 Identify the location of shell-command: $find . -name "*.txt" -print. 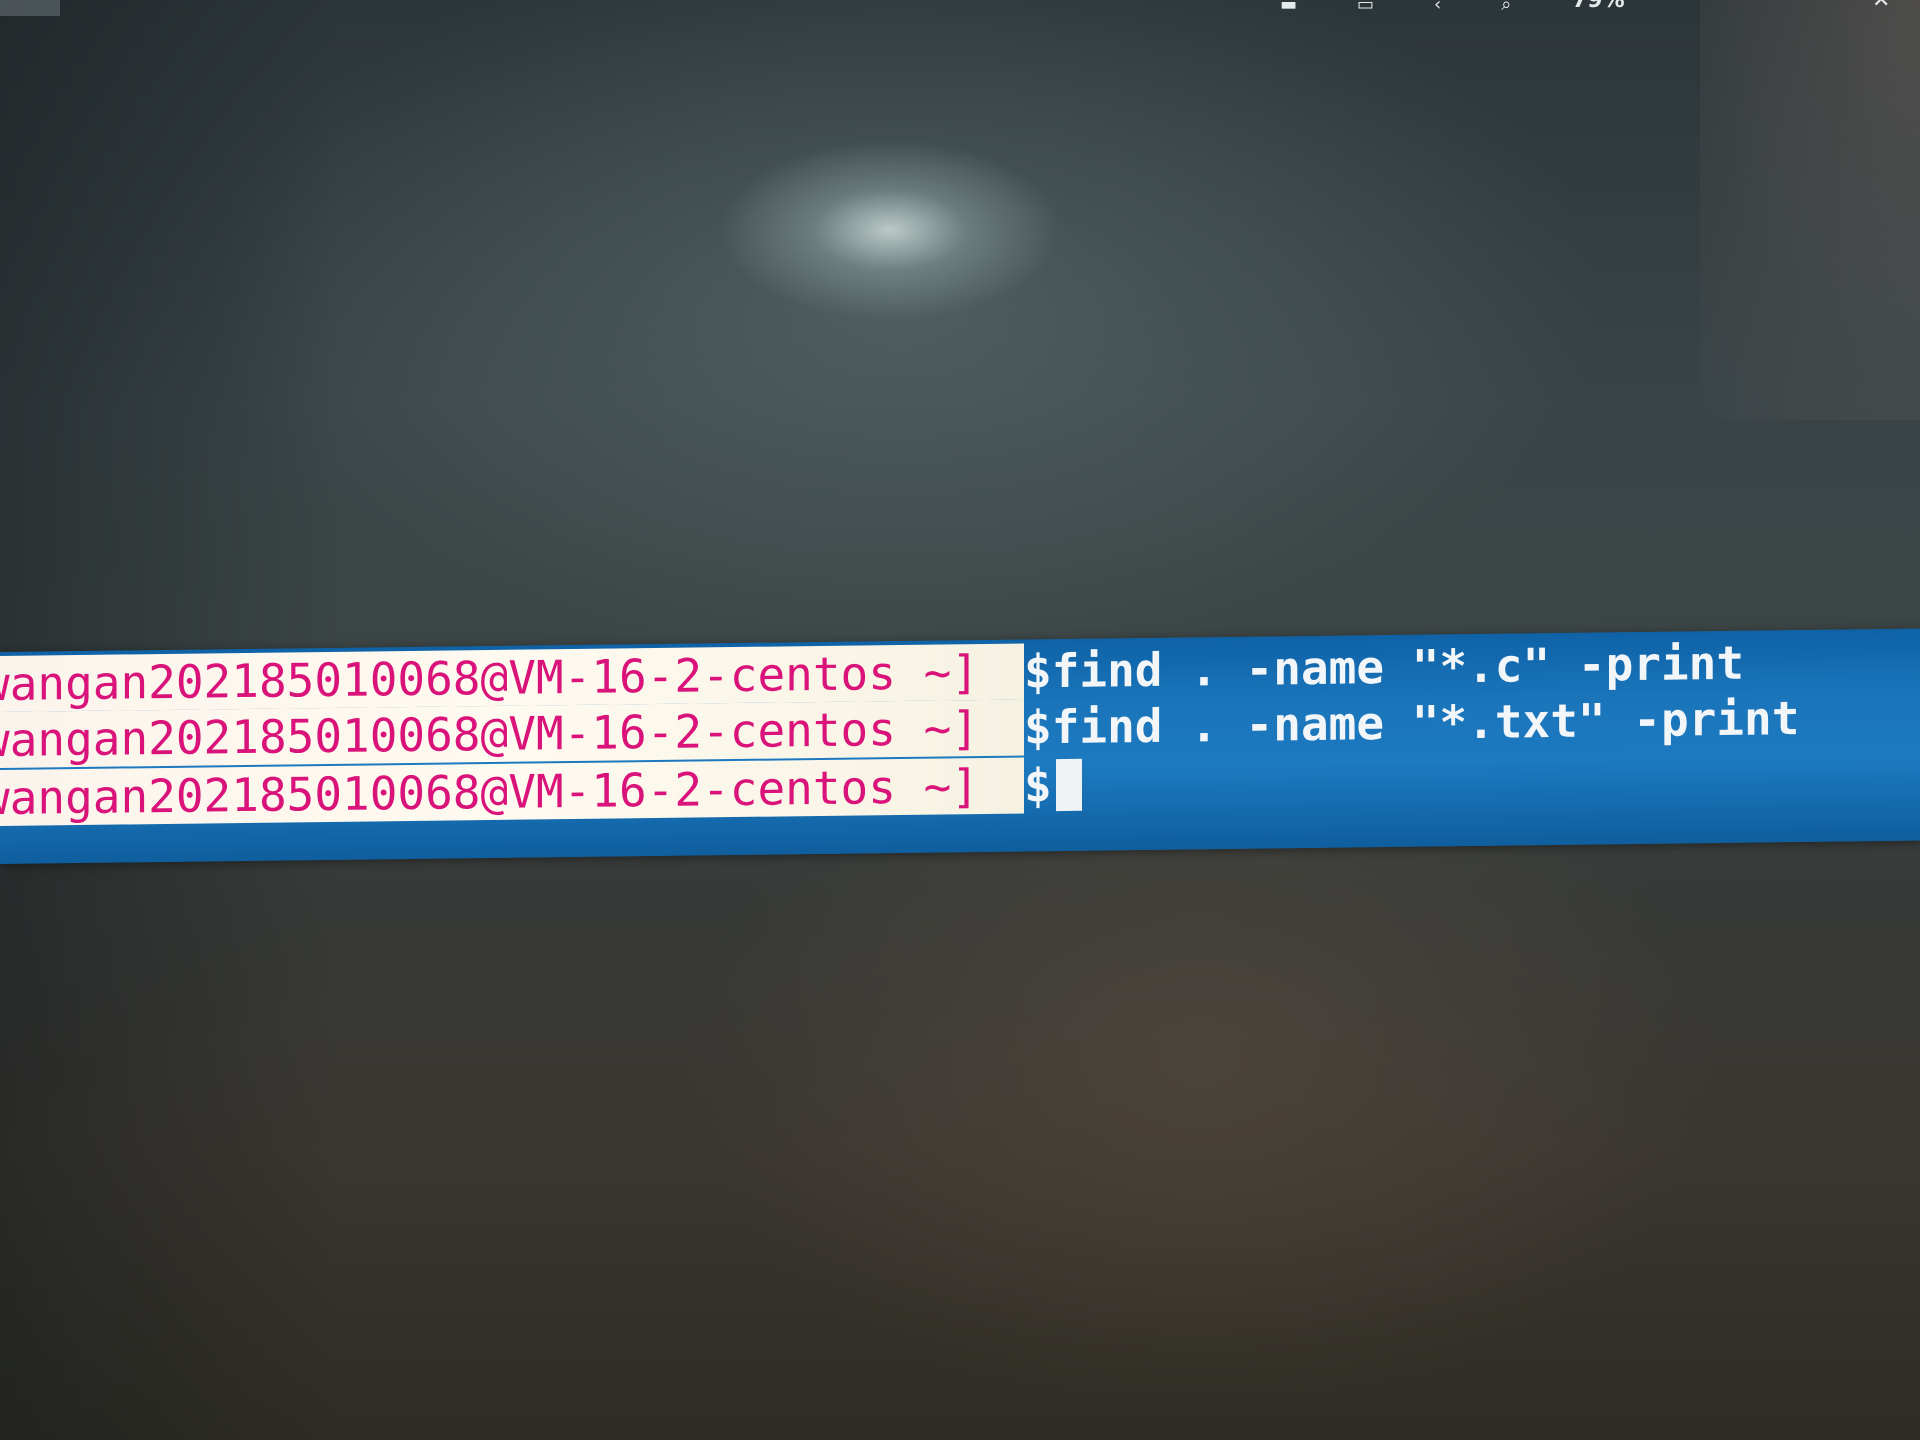
(1412, 723).